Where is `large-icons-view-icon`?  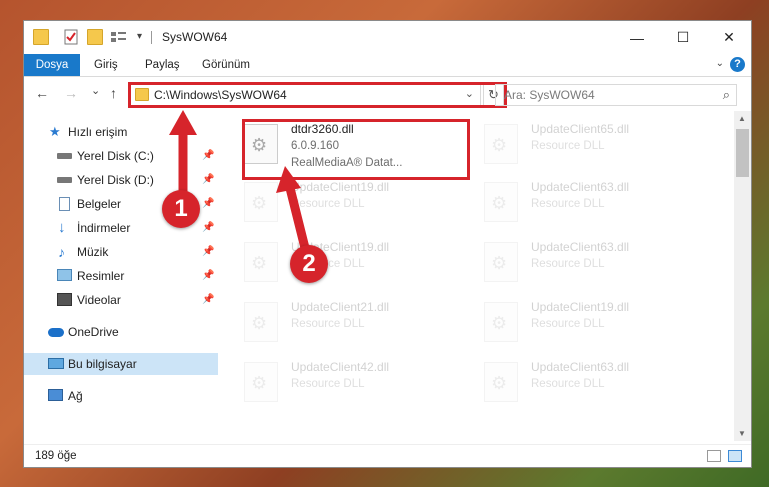 large-icons-view-icon is located at coordinates (735, 456).